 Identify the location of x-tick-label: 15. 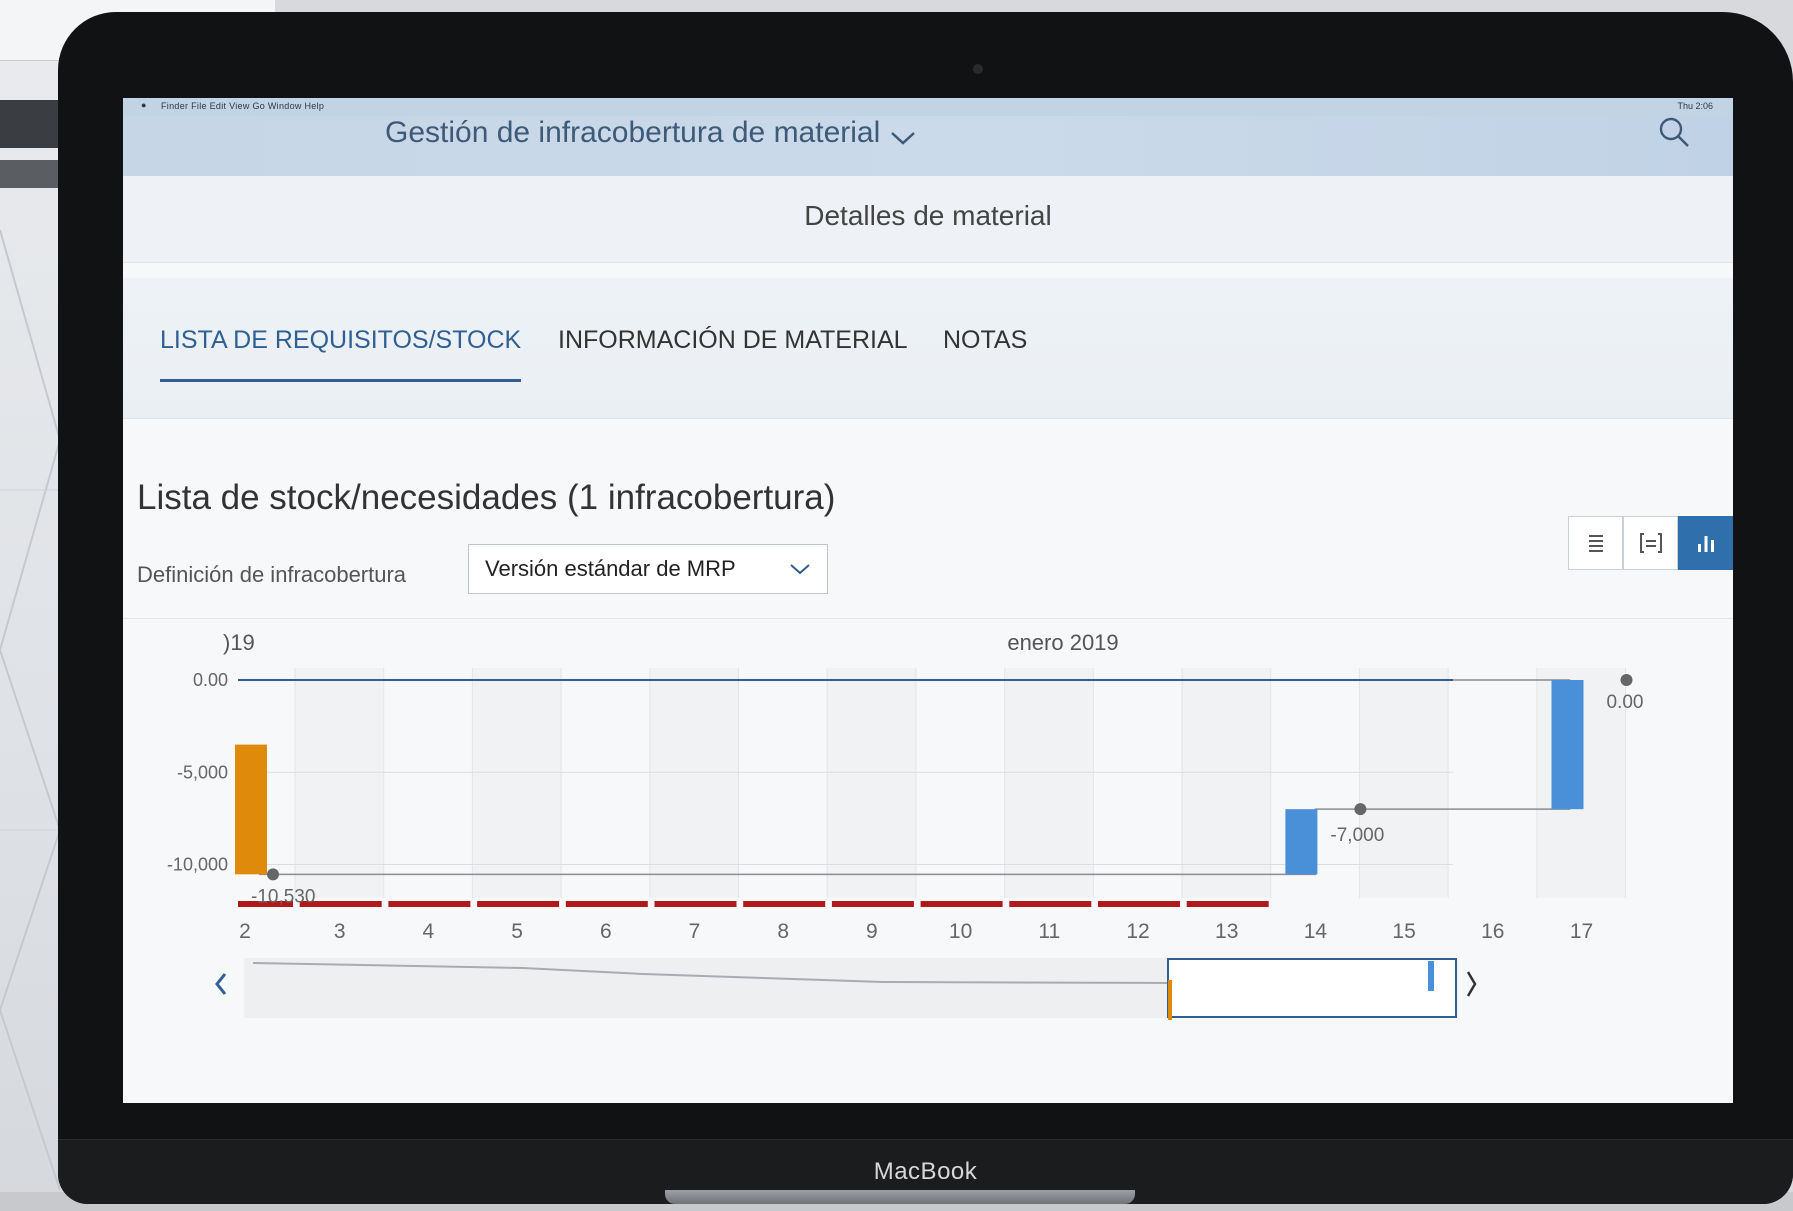
(1403, 931).